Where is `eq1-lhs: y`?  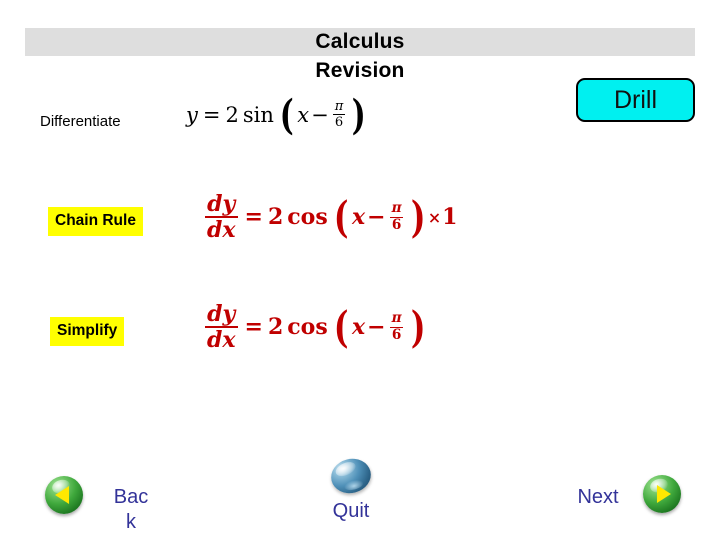 eq1-lhs: y is located at coordinates (192, 114).